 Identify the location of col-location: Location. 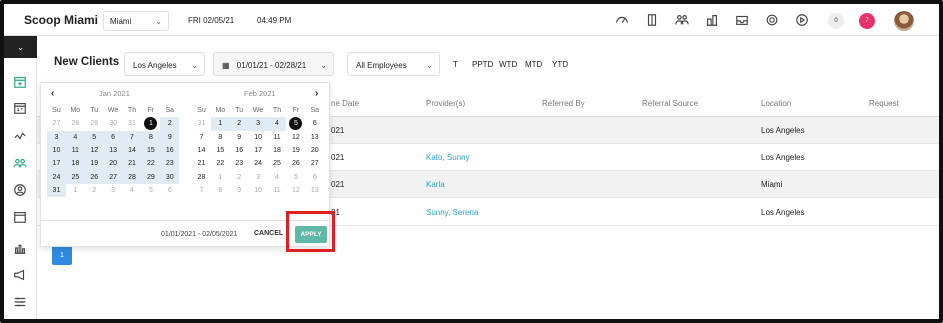
(776, 103).